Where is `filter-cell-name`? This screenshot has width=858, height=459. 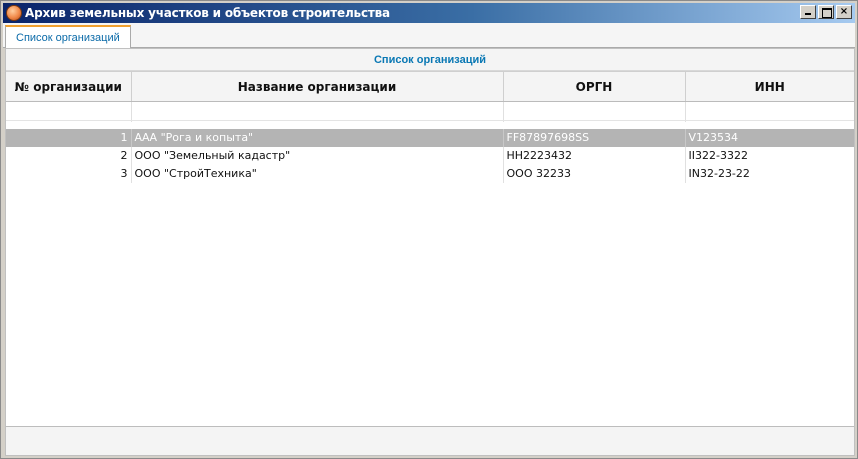
filter-cell-name is located at coordinates (317, 111).